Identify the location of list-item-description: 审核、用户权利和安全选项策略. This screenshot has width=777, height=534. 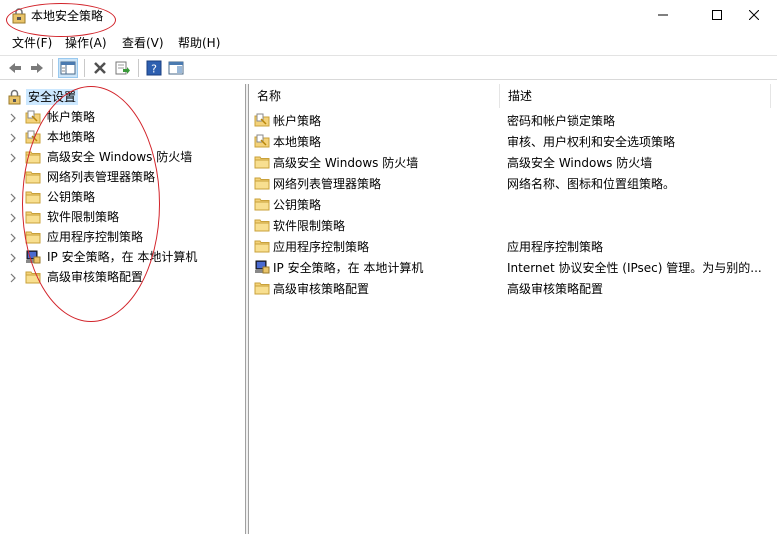
(591, 142).